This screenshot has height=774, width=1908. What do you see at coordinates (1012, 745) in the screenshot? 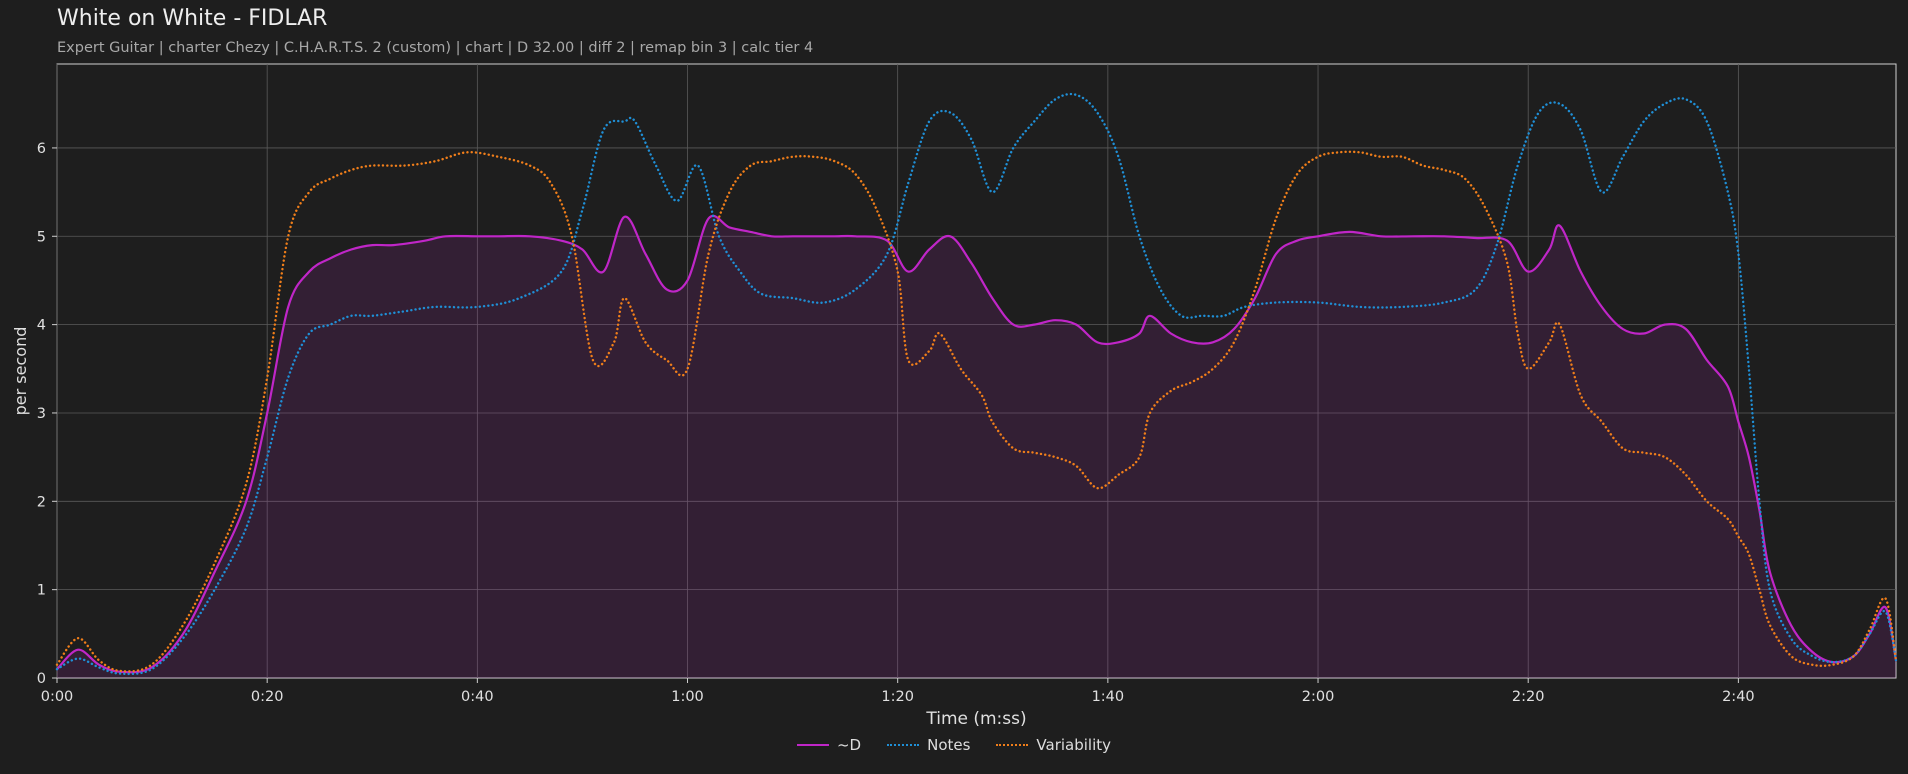
I see `legend-swatch-variability` at bounding box center [1012, 745].